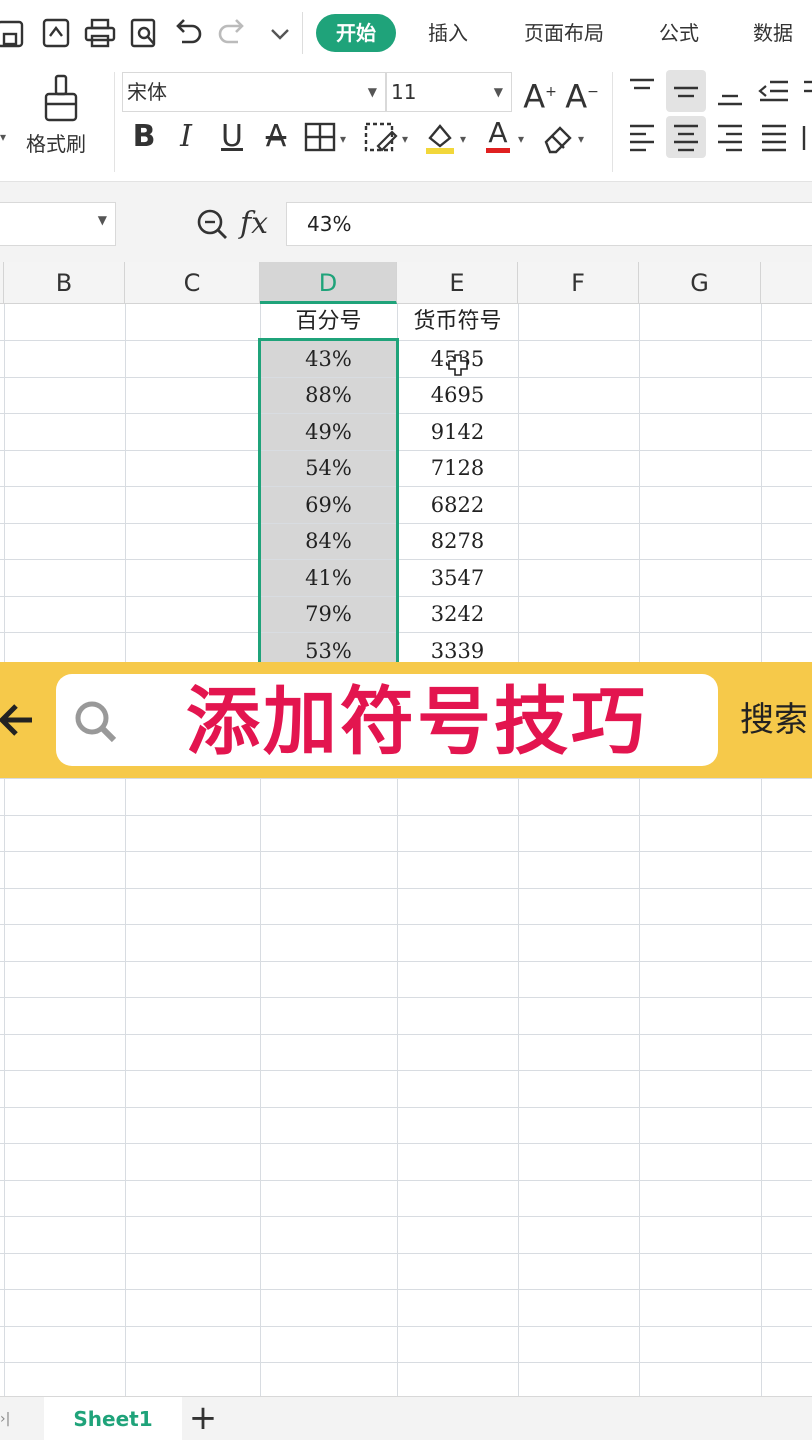 The height and width of the screenshot is (1440, 812). What do you see at coordinates (417, 722) in the screenshot?
I see `banner-title: 添加符号技巧` at bounding box center [417, 722].